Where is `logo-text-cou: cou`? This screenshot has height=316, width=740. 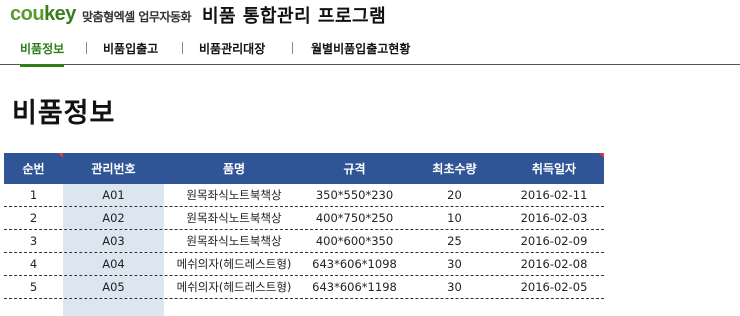 logo-text-cou: cou is located at coordinates (27, 14).